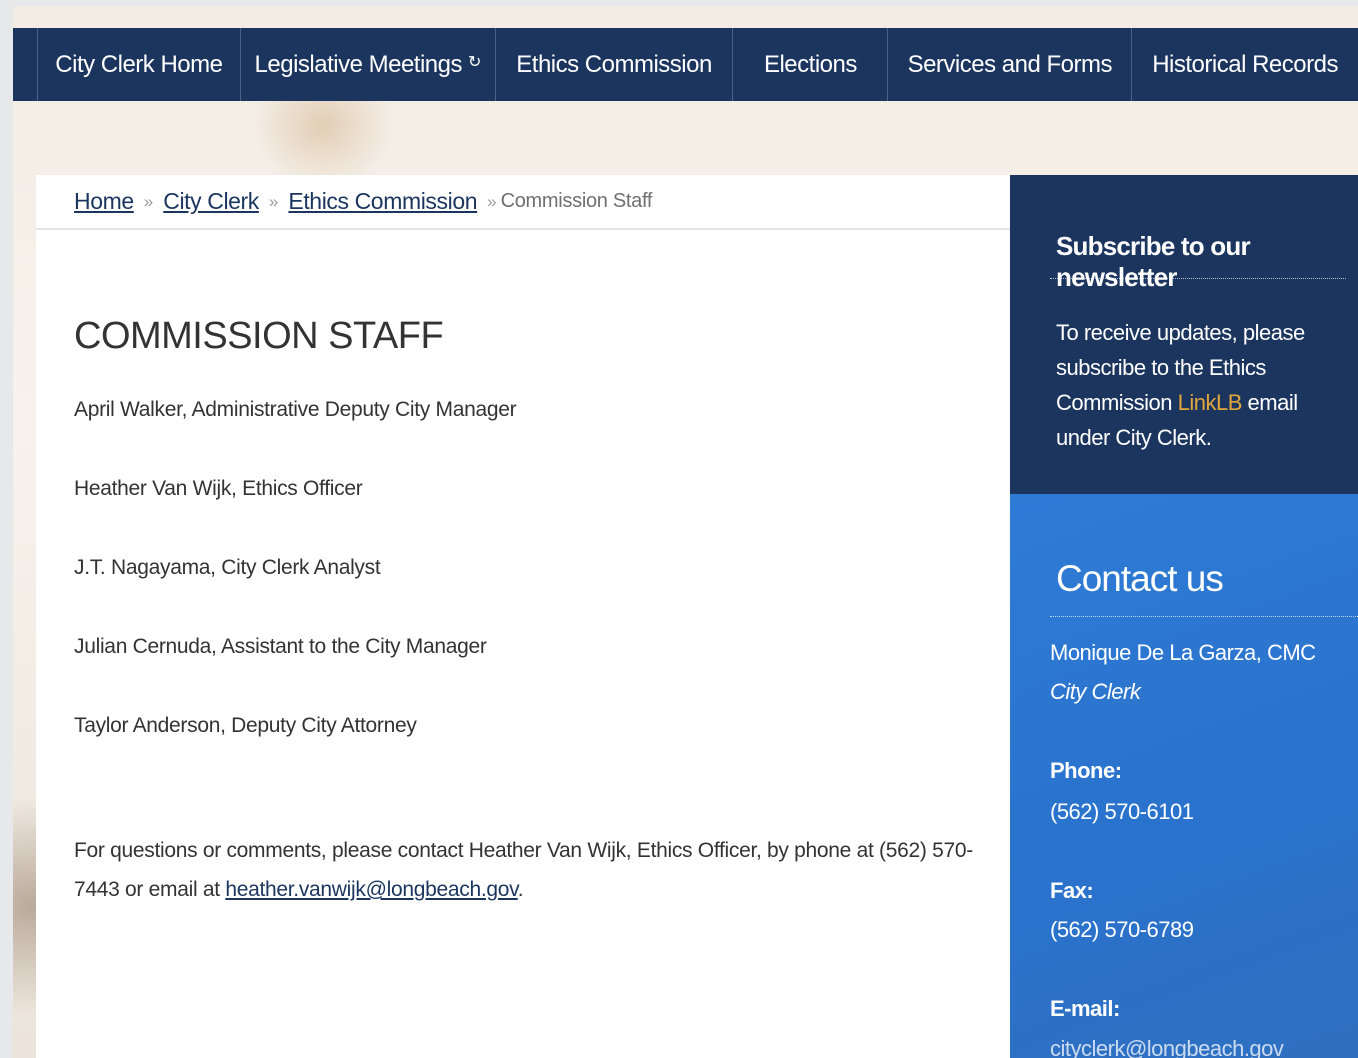  Describe the element at coordinates (1072, 890) in the screenshot. I see `fax-label: Fax:` at that location.